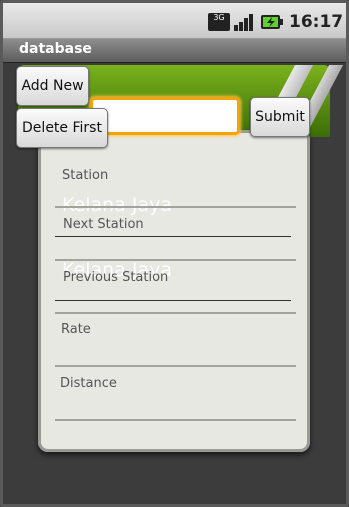  I want to click on station-input, so click(165, 116).